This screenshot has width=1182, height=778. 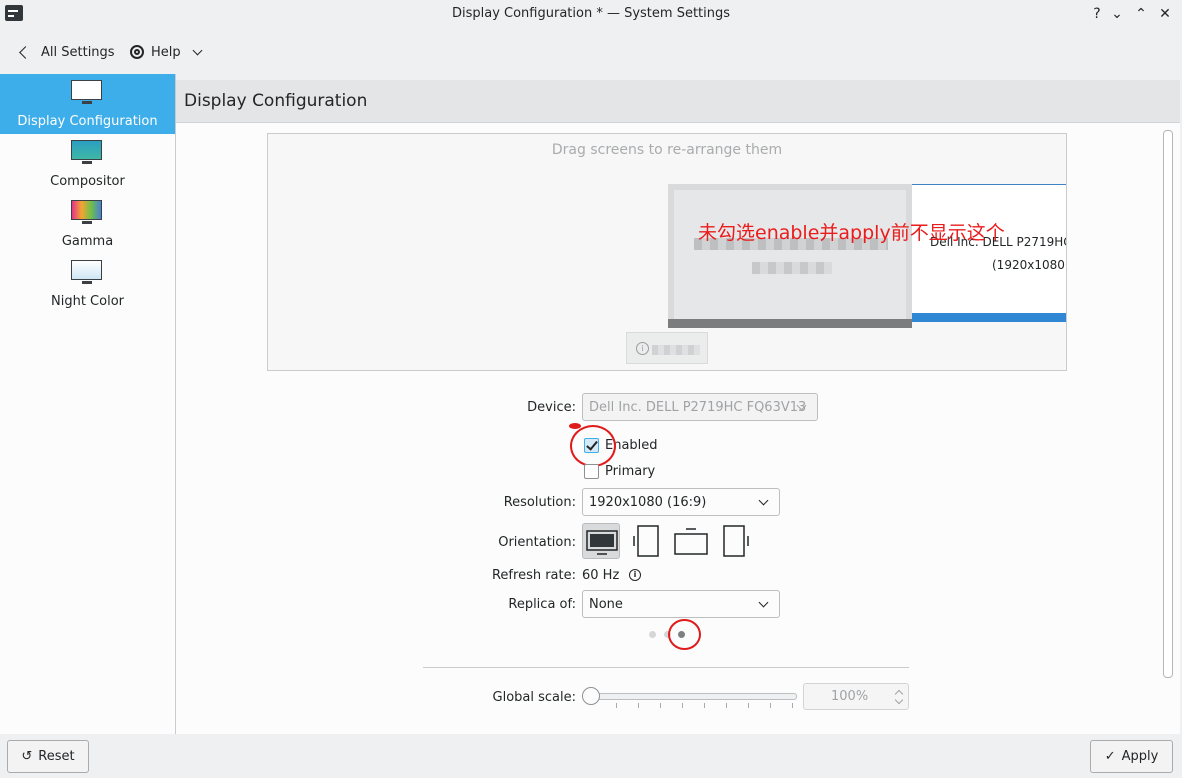 I want to click on apply-label: Apply, so click(x=1140, y=756).